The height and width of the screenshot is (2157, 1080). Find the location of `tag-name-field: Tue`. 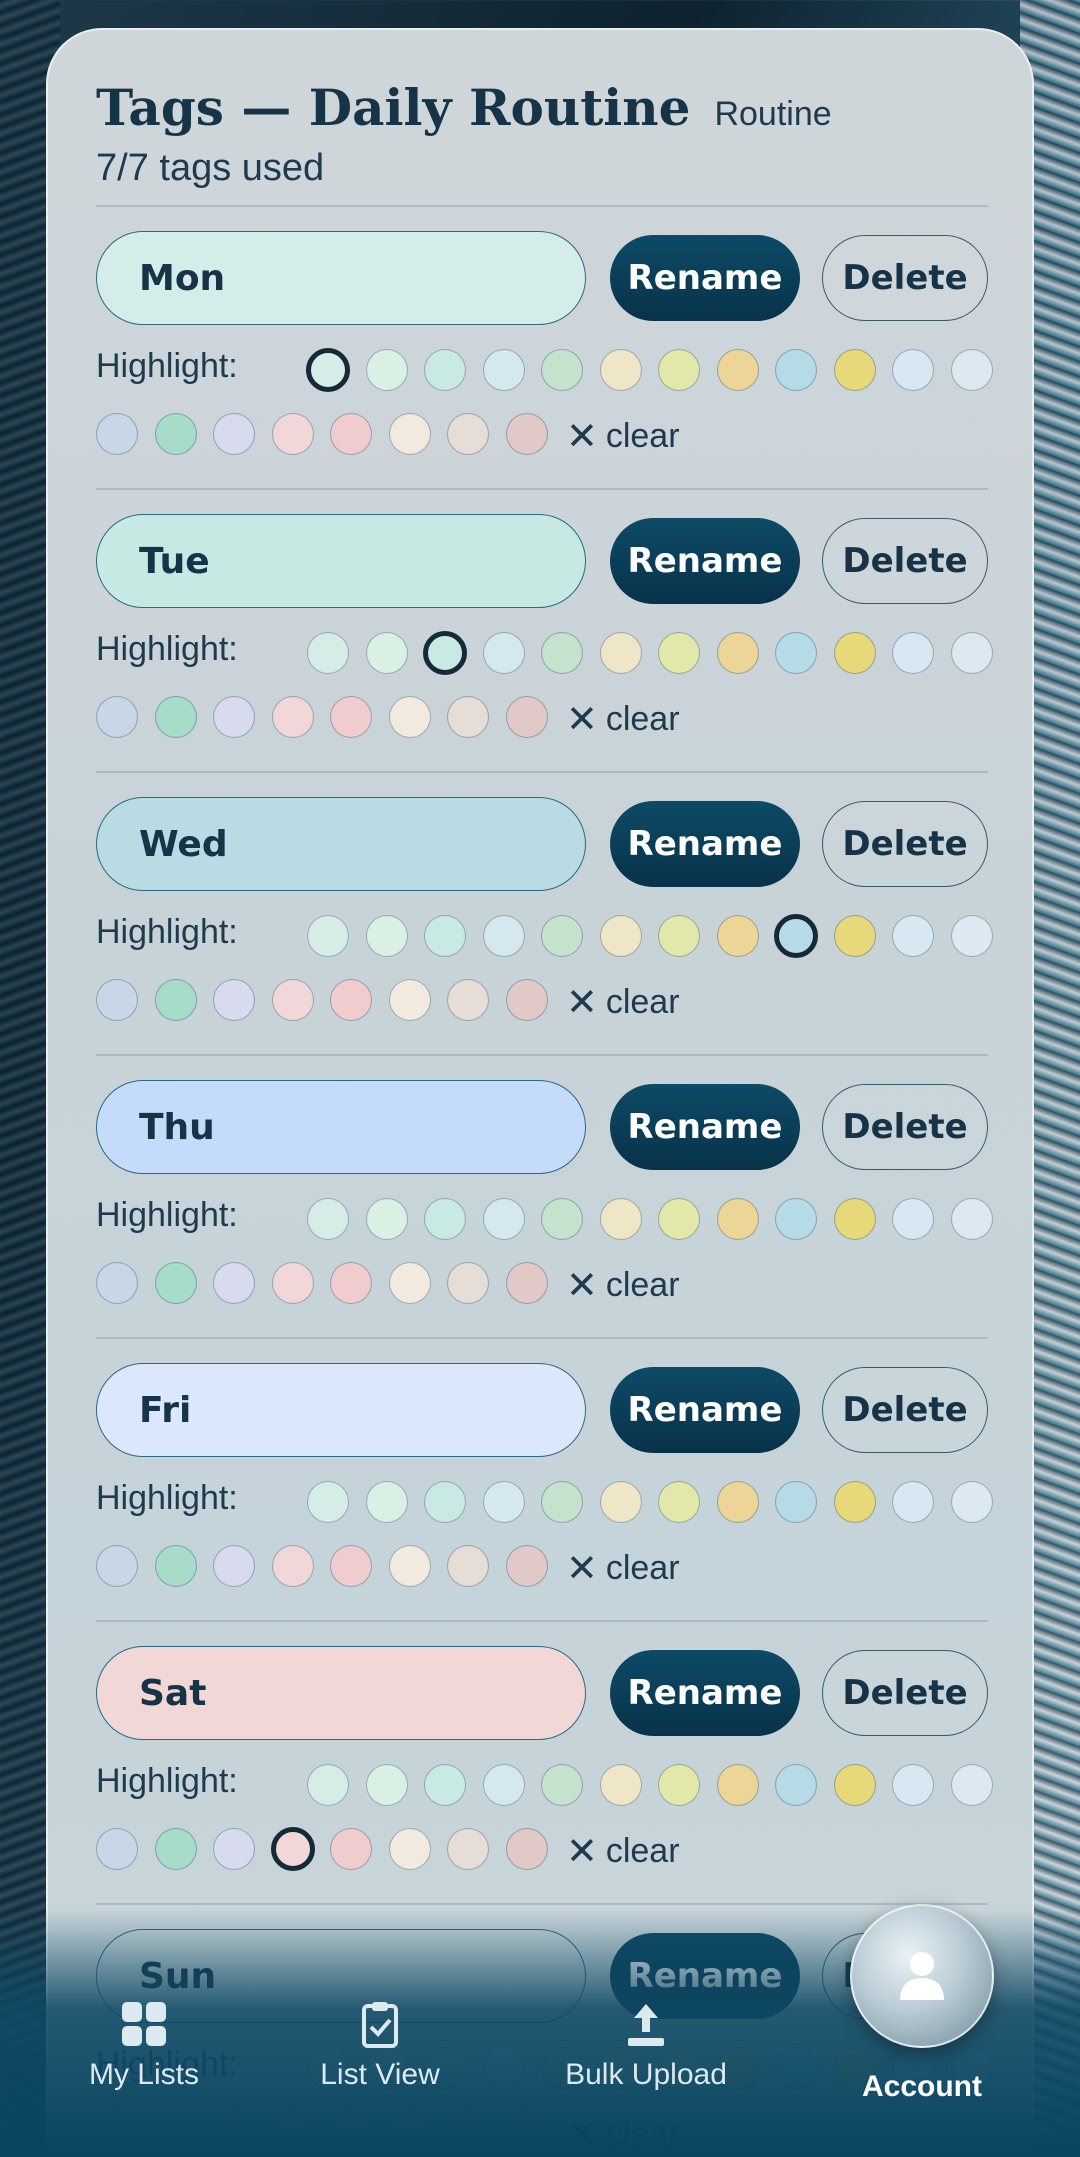

tag-name-field: Tue is located at coordinates (341, 561).